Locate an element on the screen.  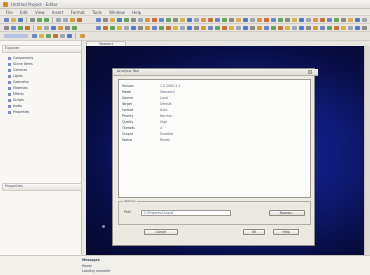
sidebar-item: Audio is located at coordinates (44, 106).